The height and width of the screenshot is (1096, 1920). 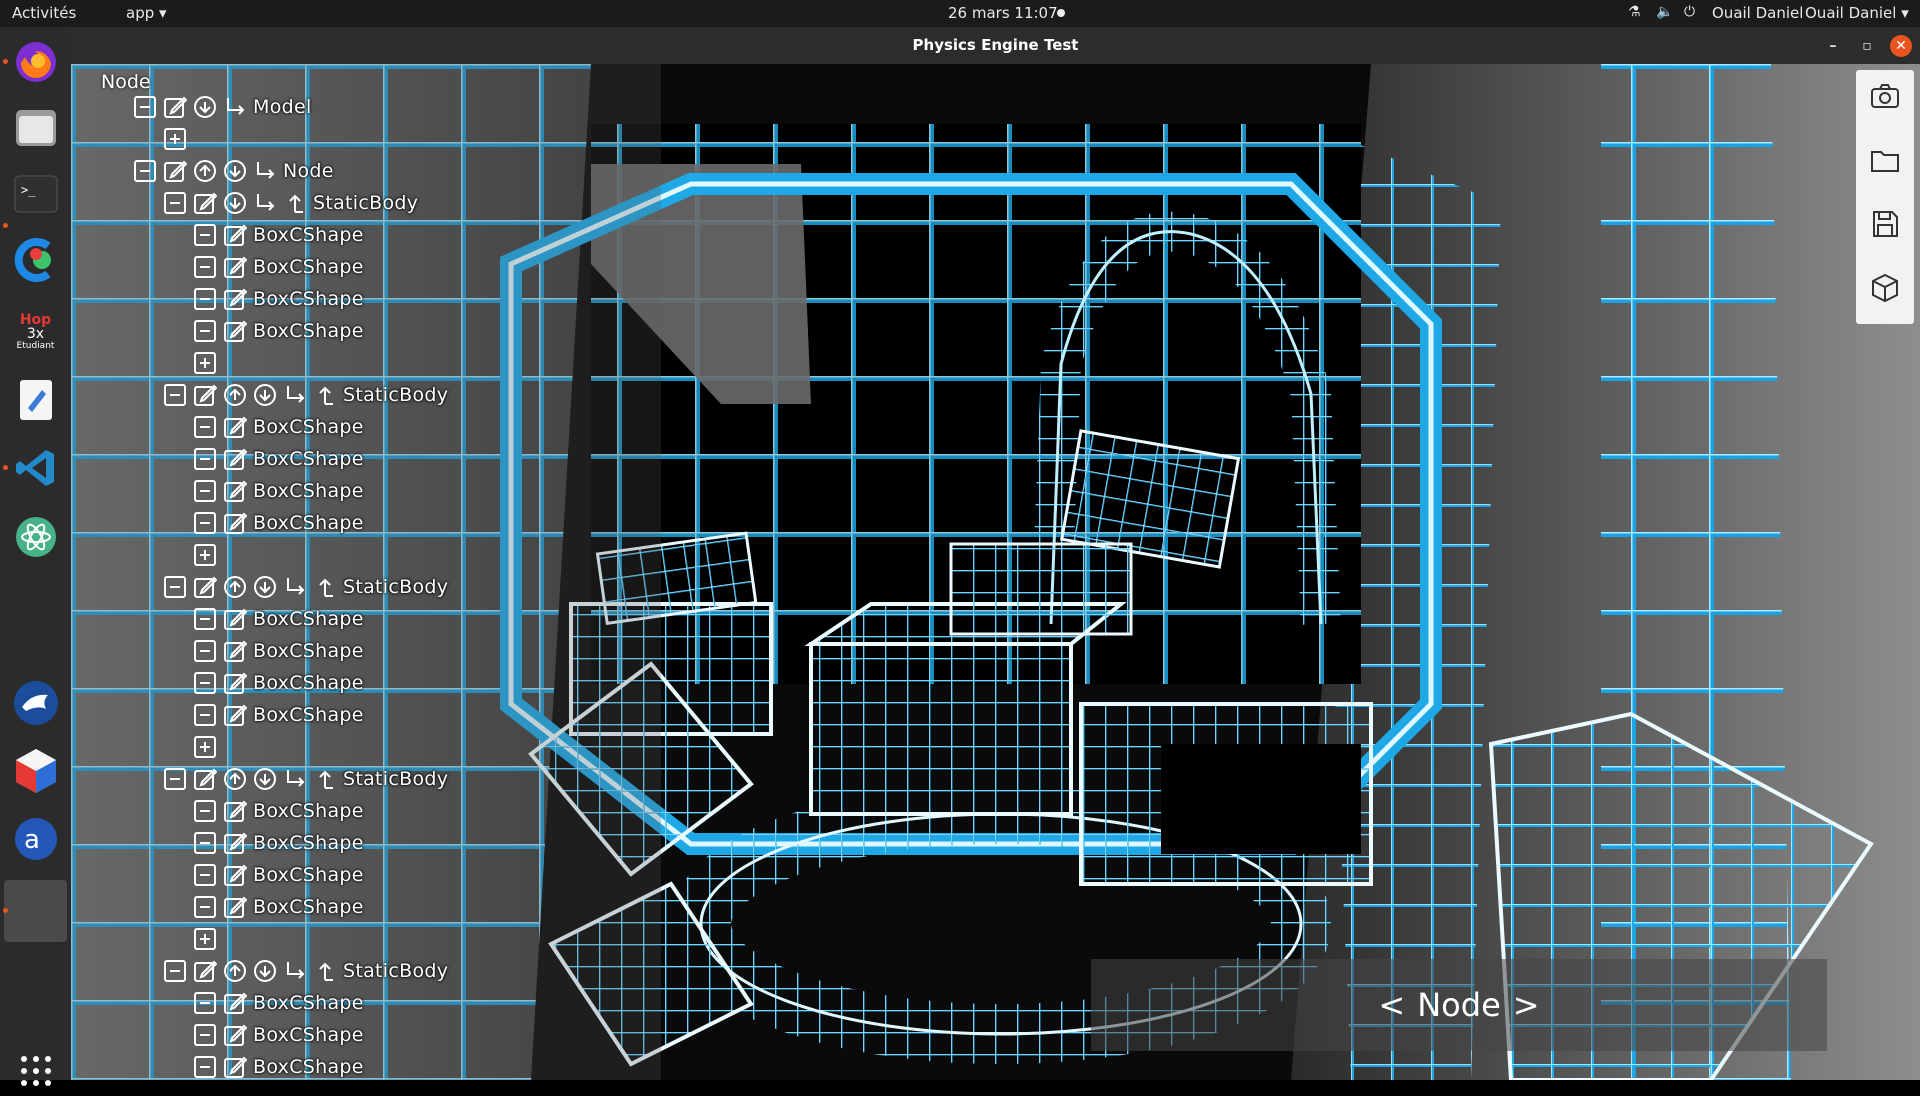 I want to click on tree-item-model: Model, so click(x=222, y=107).